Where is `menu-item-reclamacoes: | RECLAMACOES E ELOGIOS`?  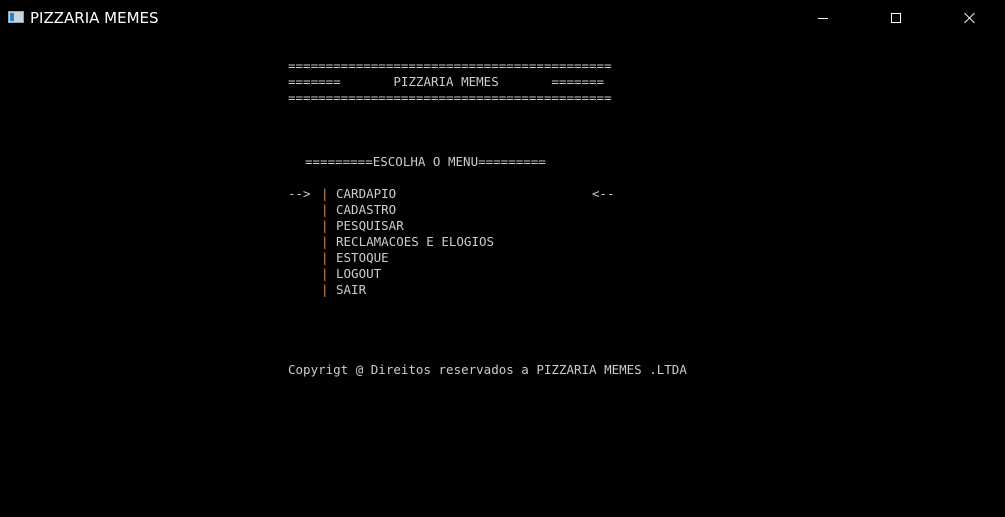 menu-item-reclamacoes: | RECLAMACOES E ELOGIOS is located at coordinates (391, 242).